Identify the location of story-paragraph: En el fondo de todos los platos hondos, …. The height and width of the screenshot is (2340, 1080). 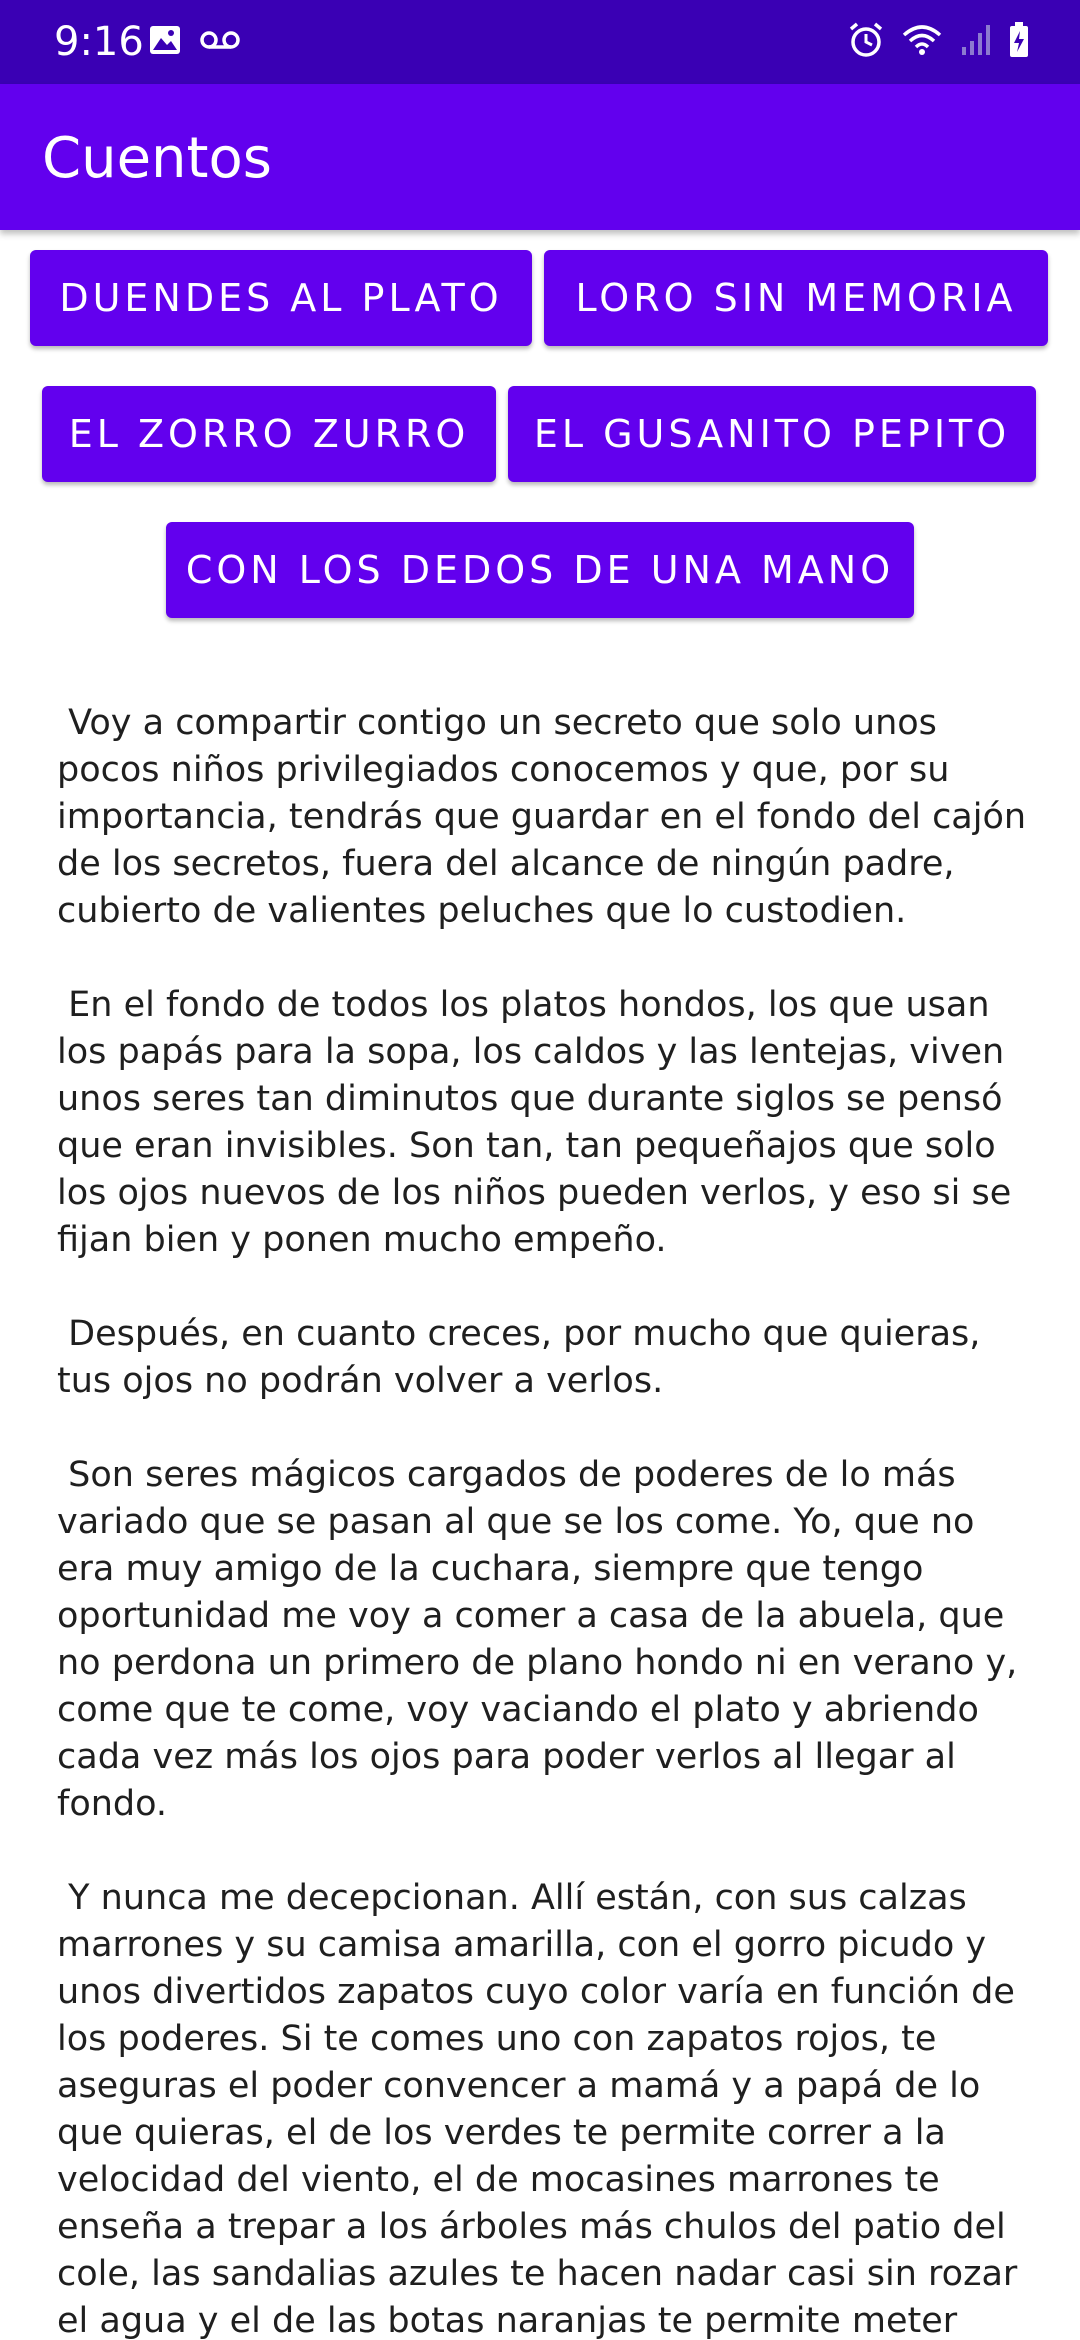
(540, 1122).